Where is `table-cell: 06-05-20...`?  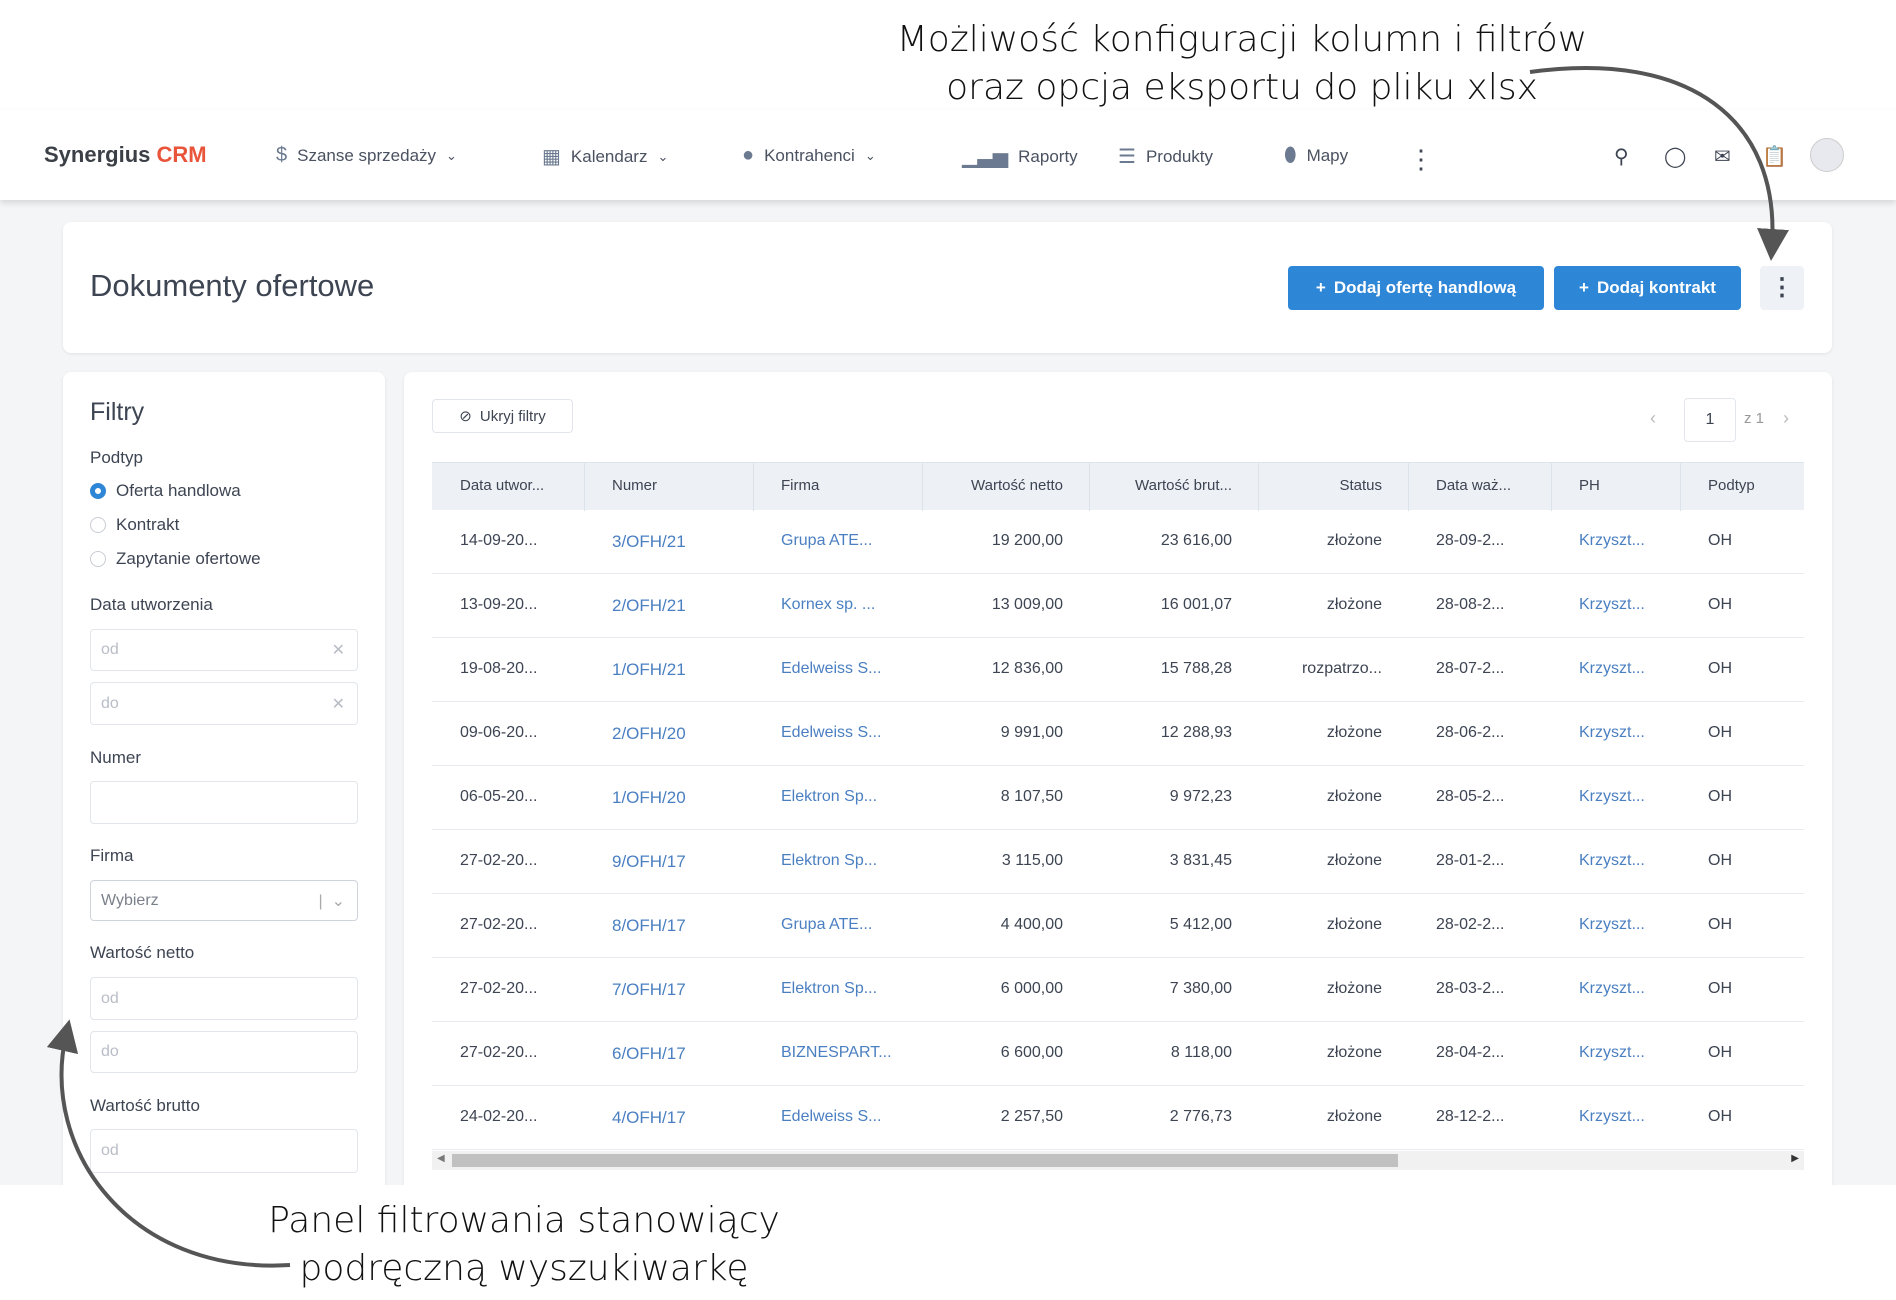 table-cell: 06-05-20... is located at coordinates (499, 796).